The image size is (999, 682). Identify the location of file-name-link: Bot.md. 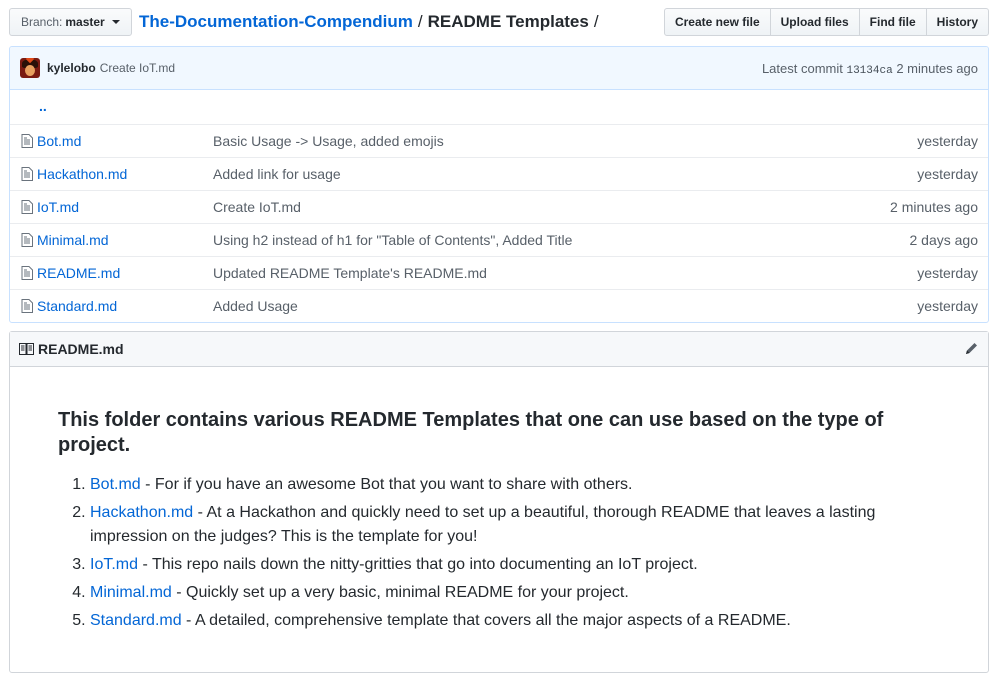
(59, 141).